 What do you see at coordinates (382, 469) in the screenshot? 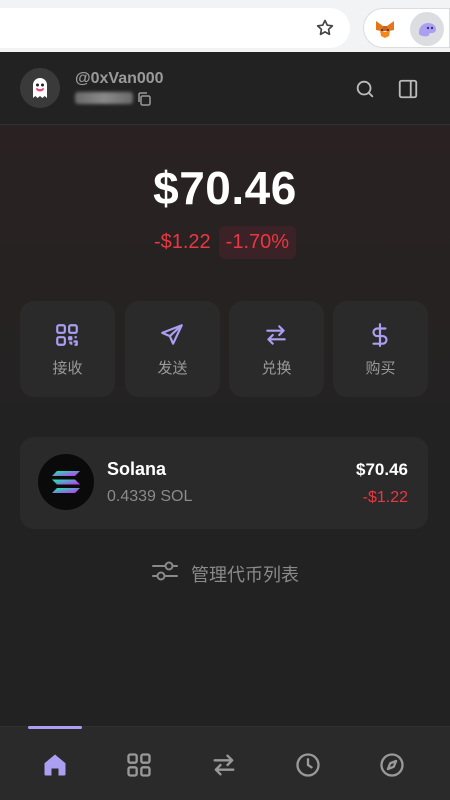
I see `token-value: $70.46` at bounding box center [382, 469].